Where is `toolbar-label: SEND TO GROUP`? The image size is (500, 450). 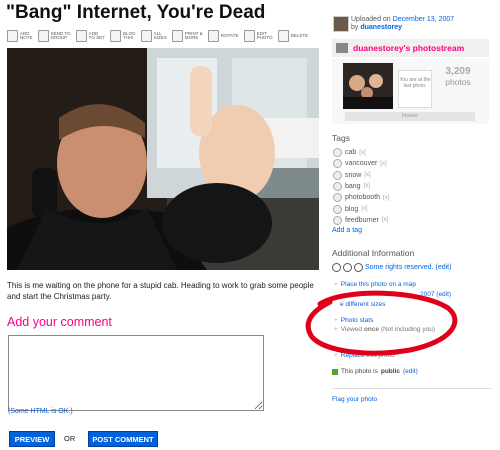 toolbar-label: SEND TO GROUP is located at coordinates (60, 35).